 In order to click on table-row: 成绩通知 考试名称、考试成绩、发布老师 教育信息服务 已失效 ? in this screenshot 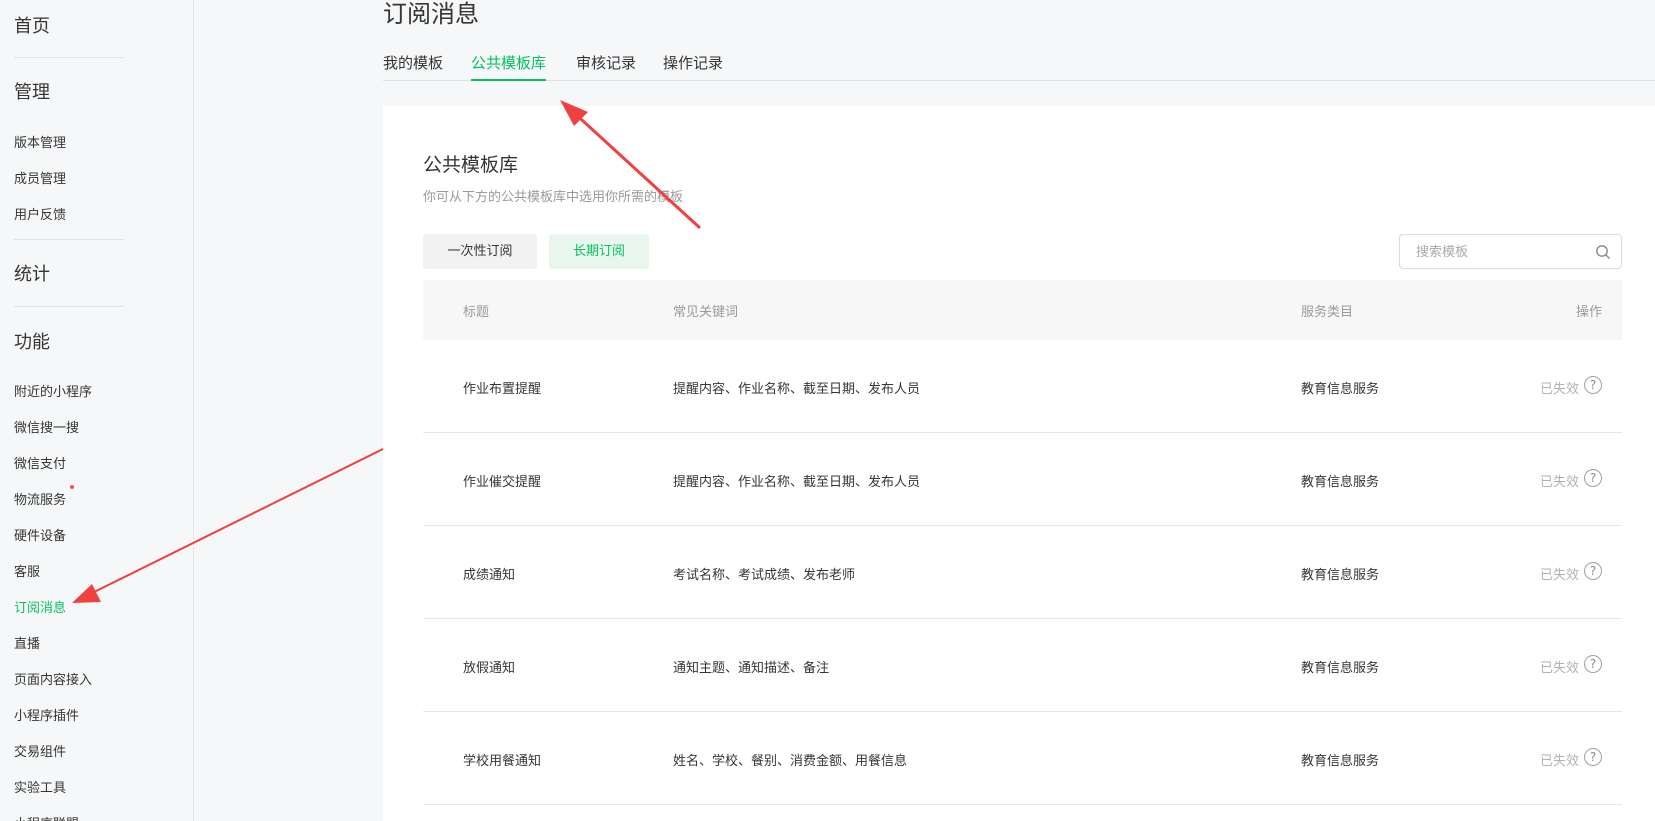, I will do `click(1022, 572)`.